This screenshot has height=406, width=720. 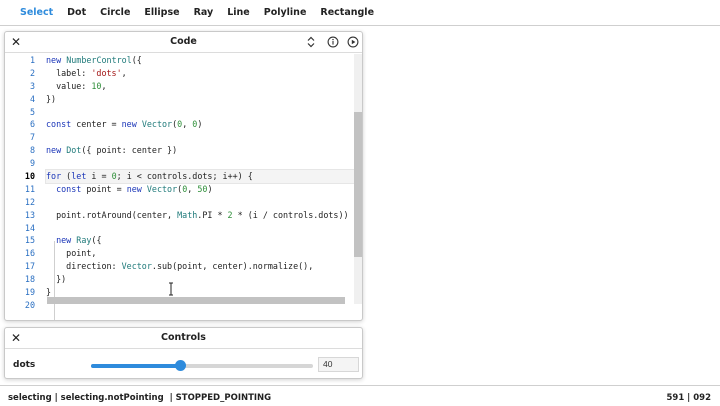 I want to click on line-number: 3, so click(x=32, y=85).